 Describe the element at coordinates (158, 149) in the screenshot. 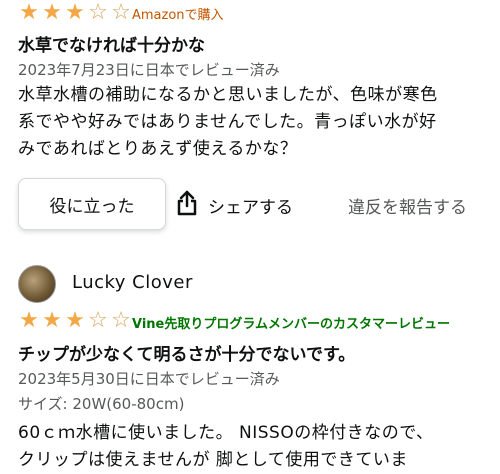

I see `review1-body-line: みであればとりあえず使えるかな？` at that location.